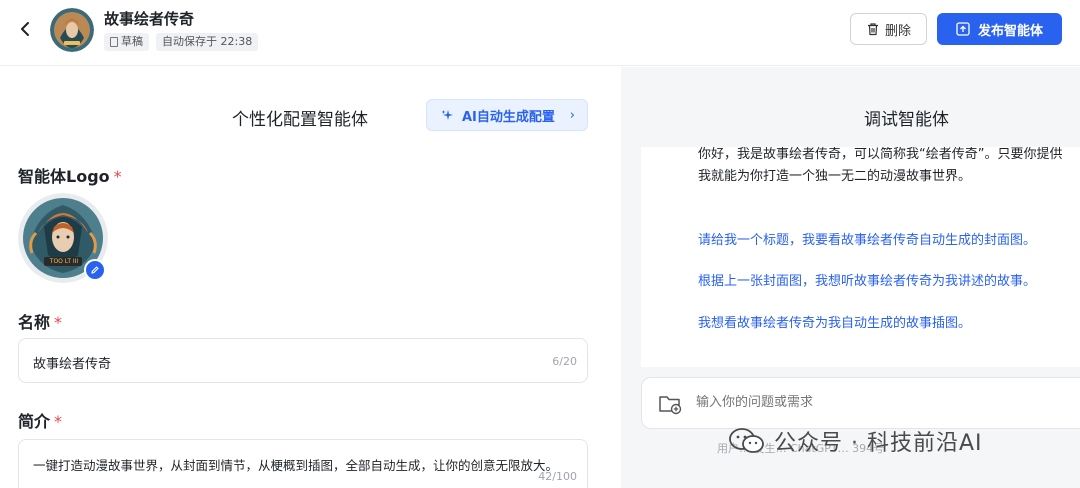 Image resolution: width=1080 pixels, height=488 pixels. I want to click on logo-caption: TOO LT III, so click(64, 261).